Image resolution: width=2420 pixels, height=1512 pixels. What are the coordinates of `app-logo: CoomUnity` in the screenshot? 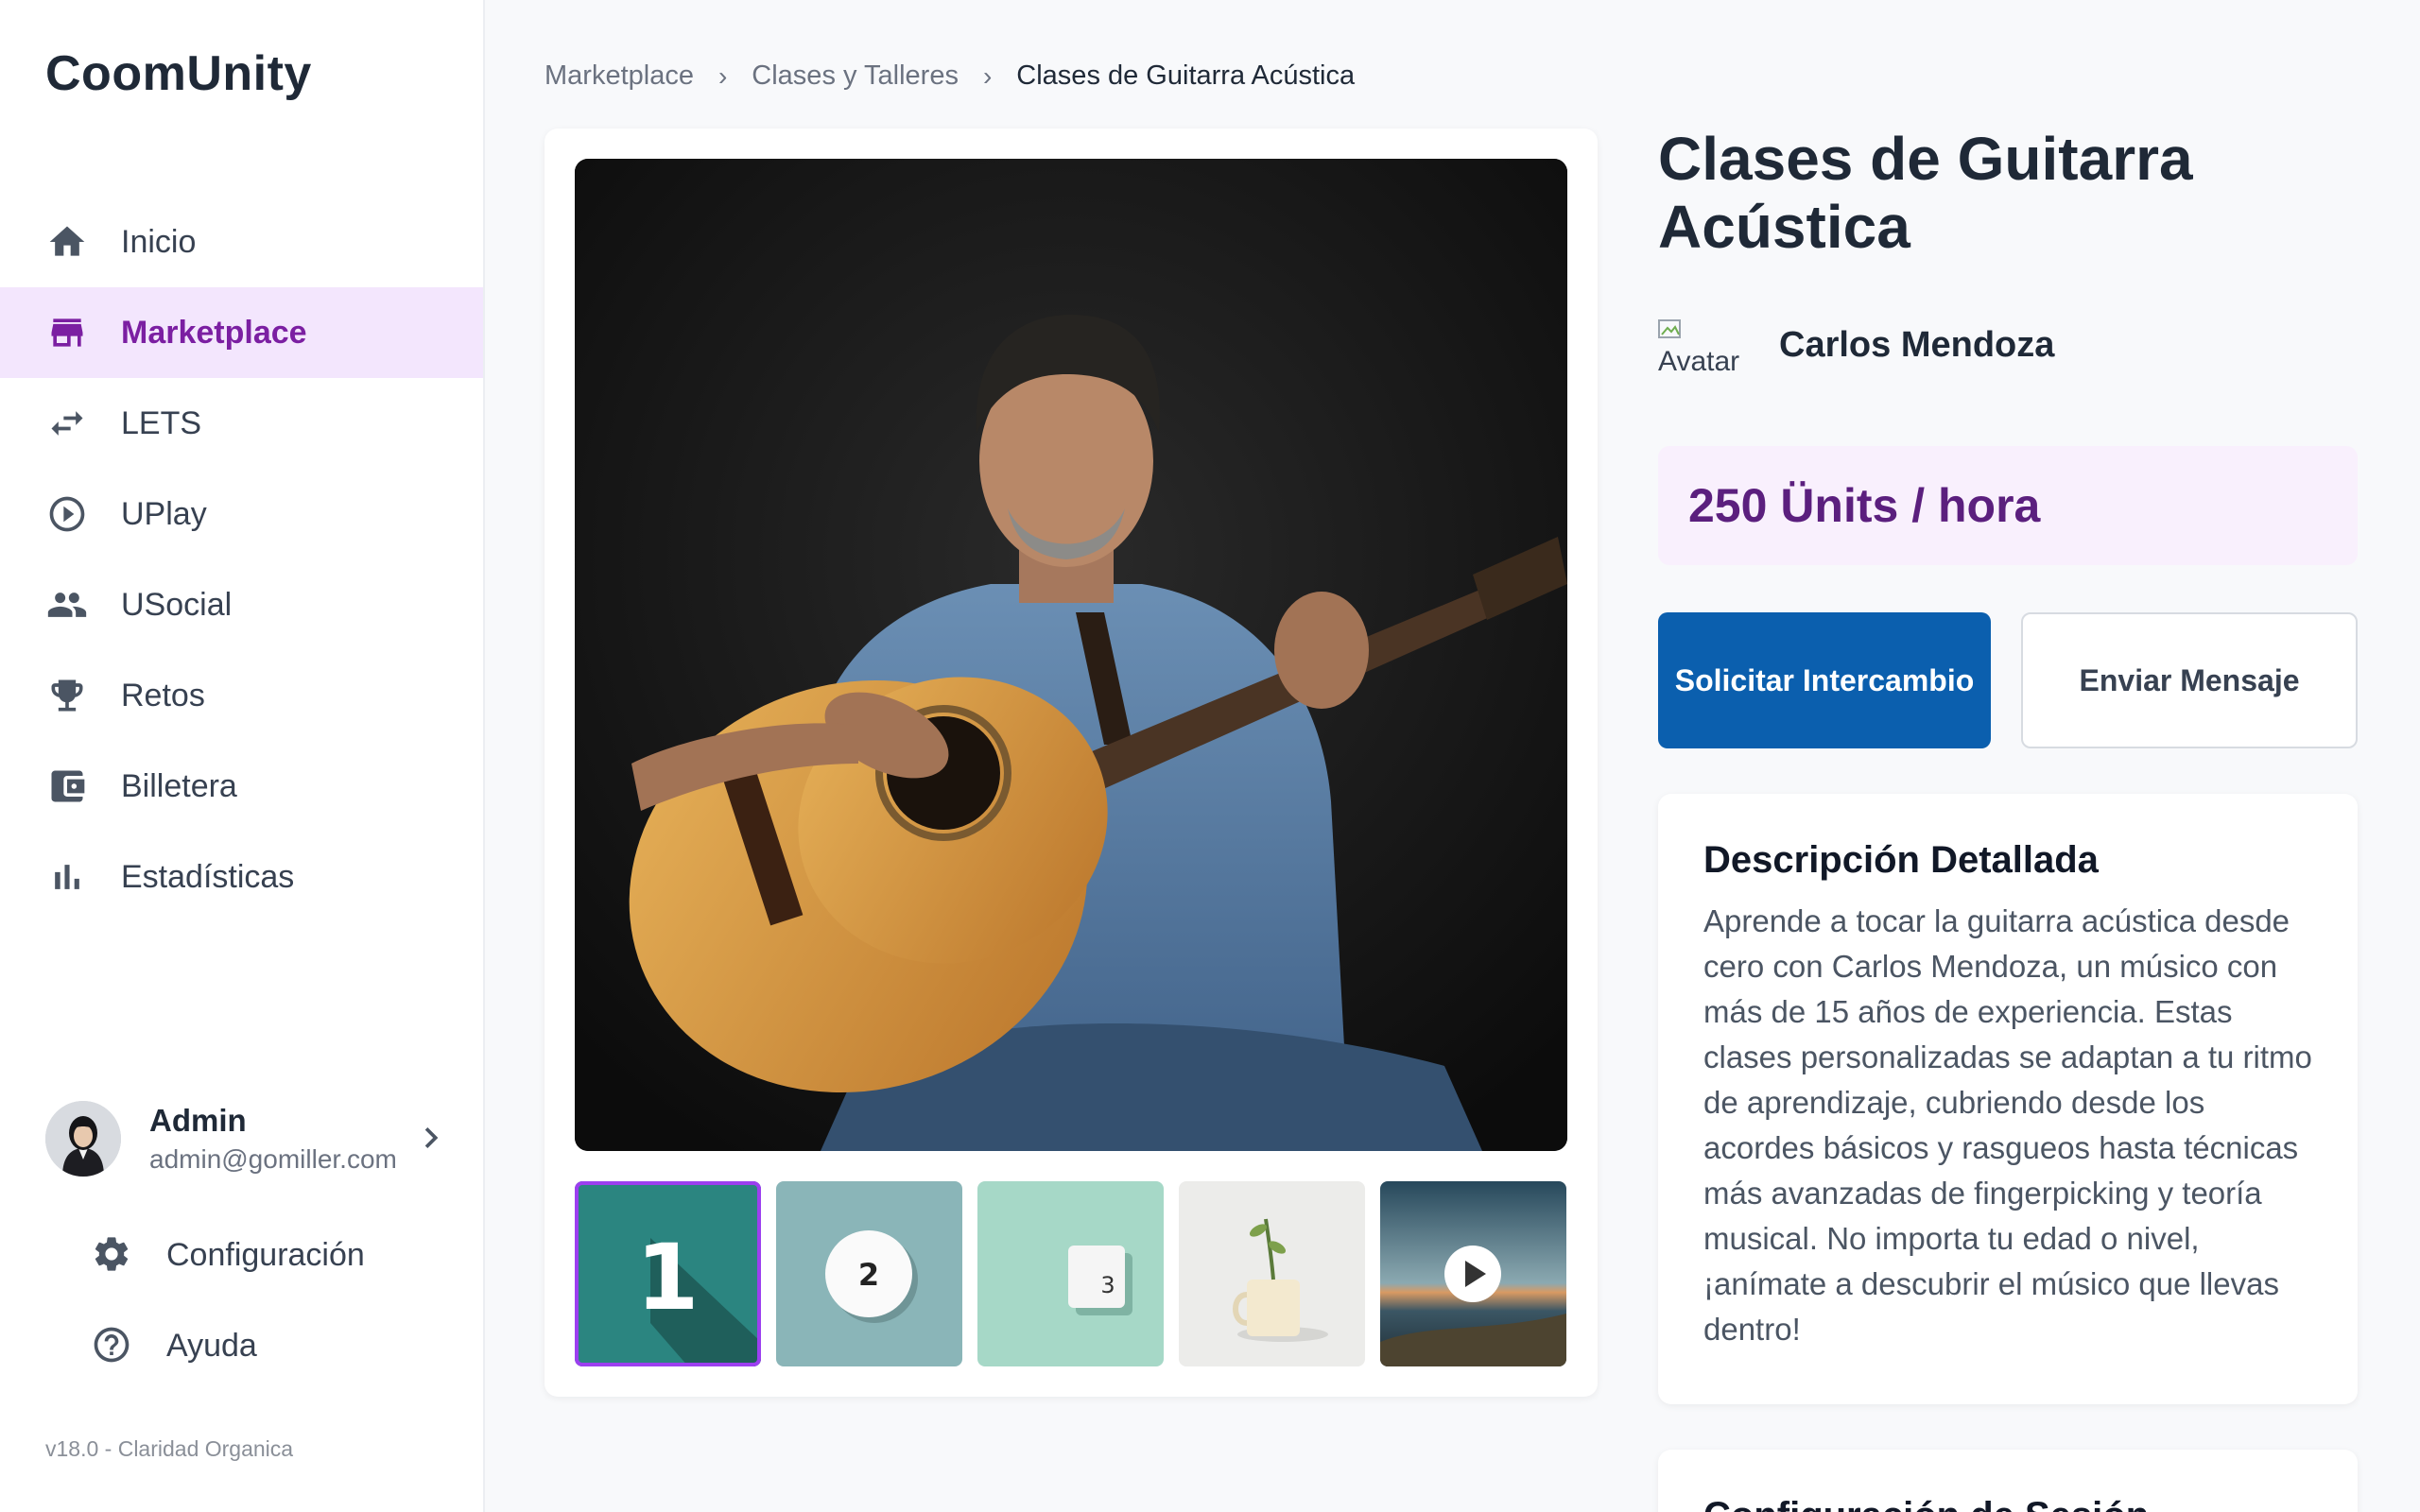 It's located at (178, 73).